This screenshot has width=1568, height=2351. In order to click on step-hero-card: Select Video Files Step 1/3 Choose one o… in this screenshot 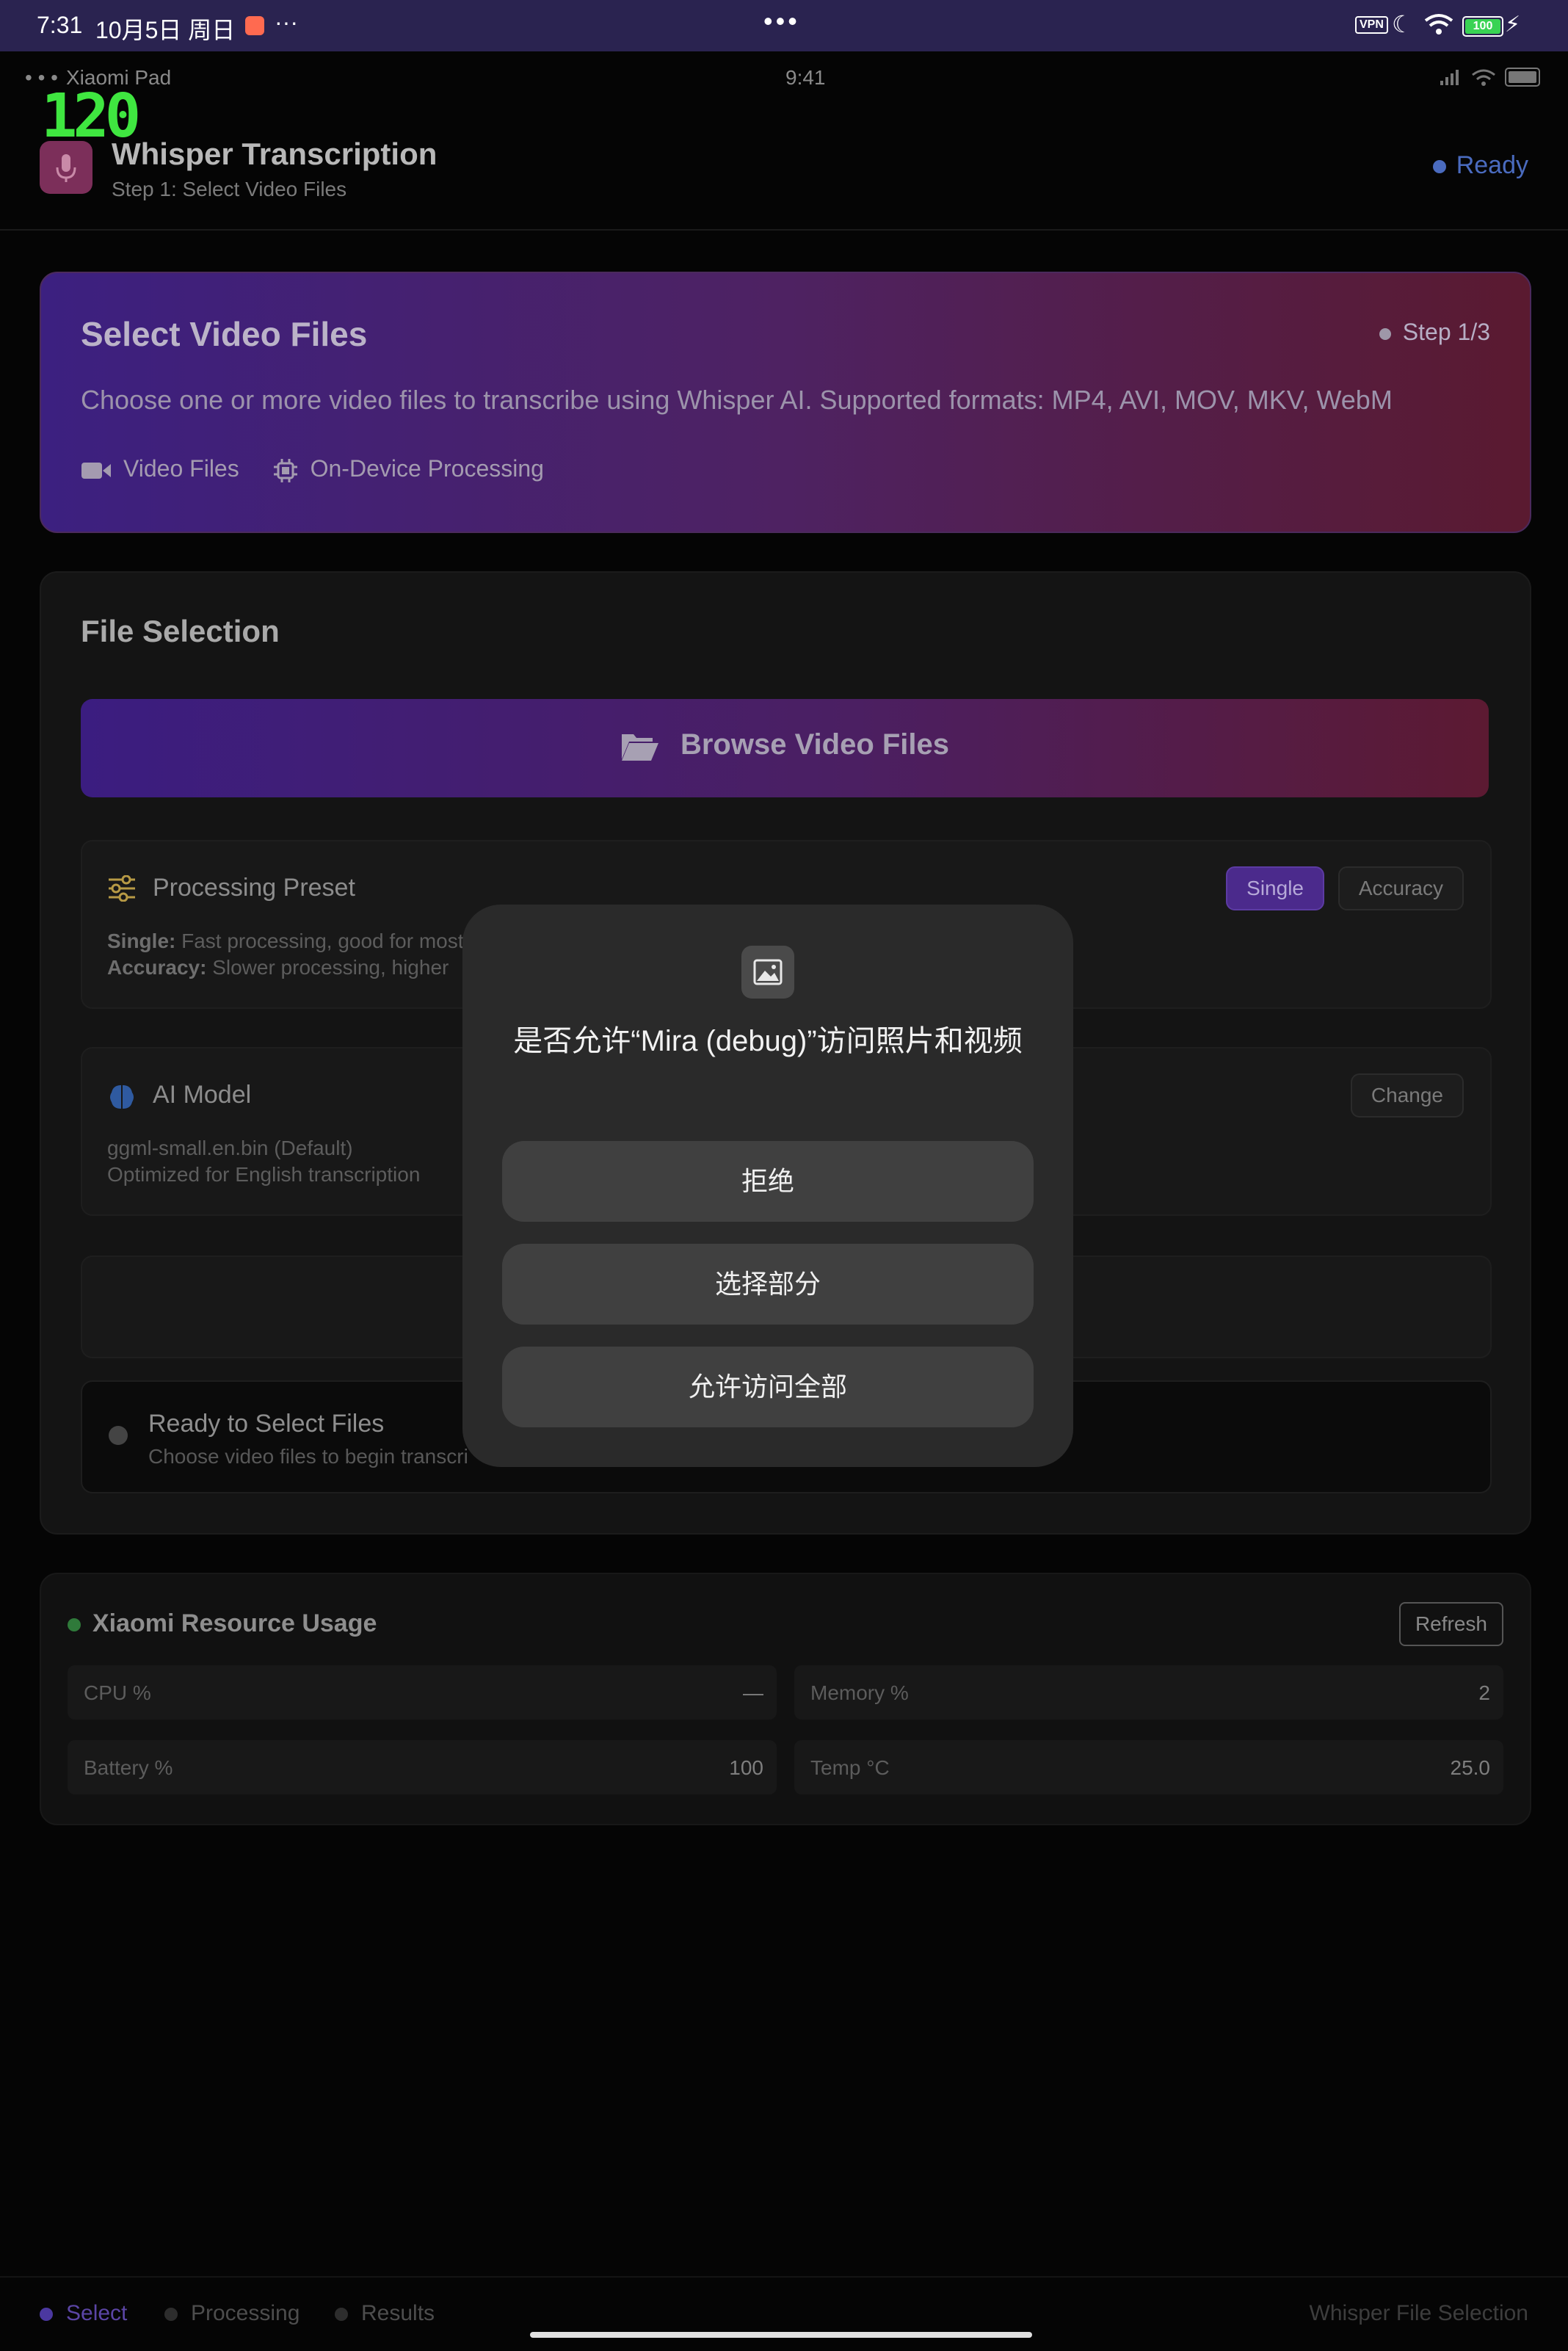, I will do `click(785, 402)`.